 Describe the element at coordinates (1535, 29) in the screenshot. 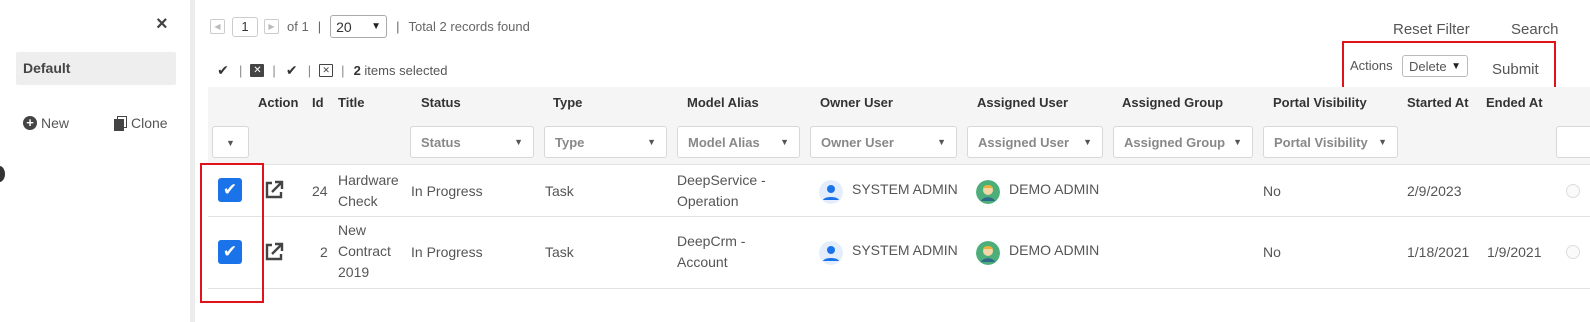

I see `search-button: Search` at that location.